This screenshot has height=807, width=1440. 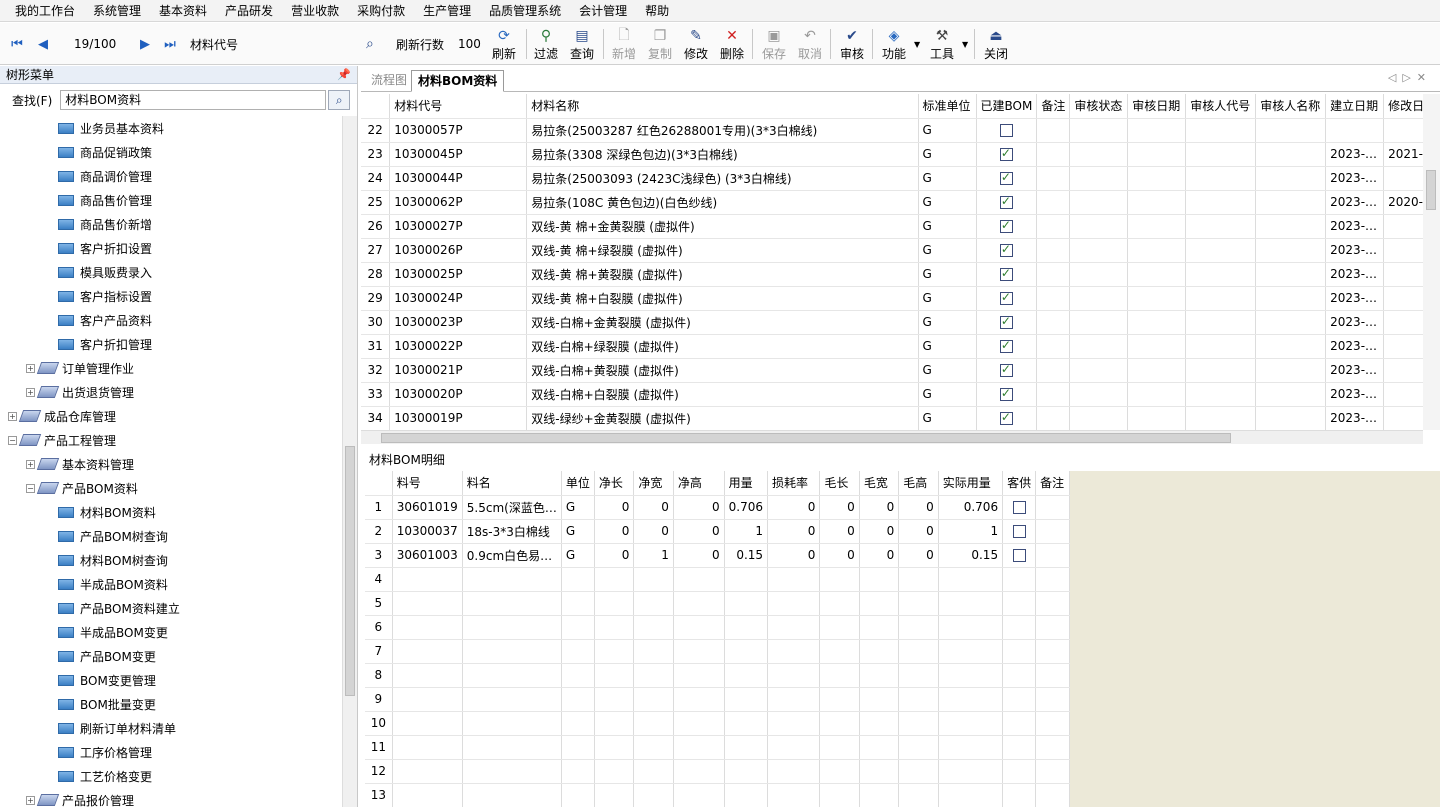 What do you see at coordinates (614, 483) in the screenshot?
I see `detail-column-header: 净长` at bounding box center [614, 483].